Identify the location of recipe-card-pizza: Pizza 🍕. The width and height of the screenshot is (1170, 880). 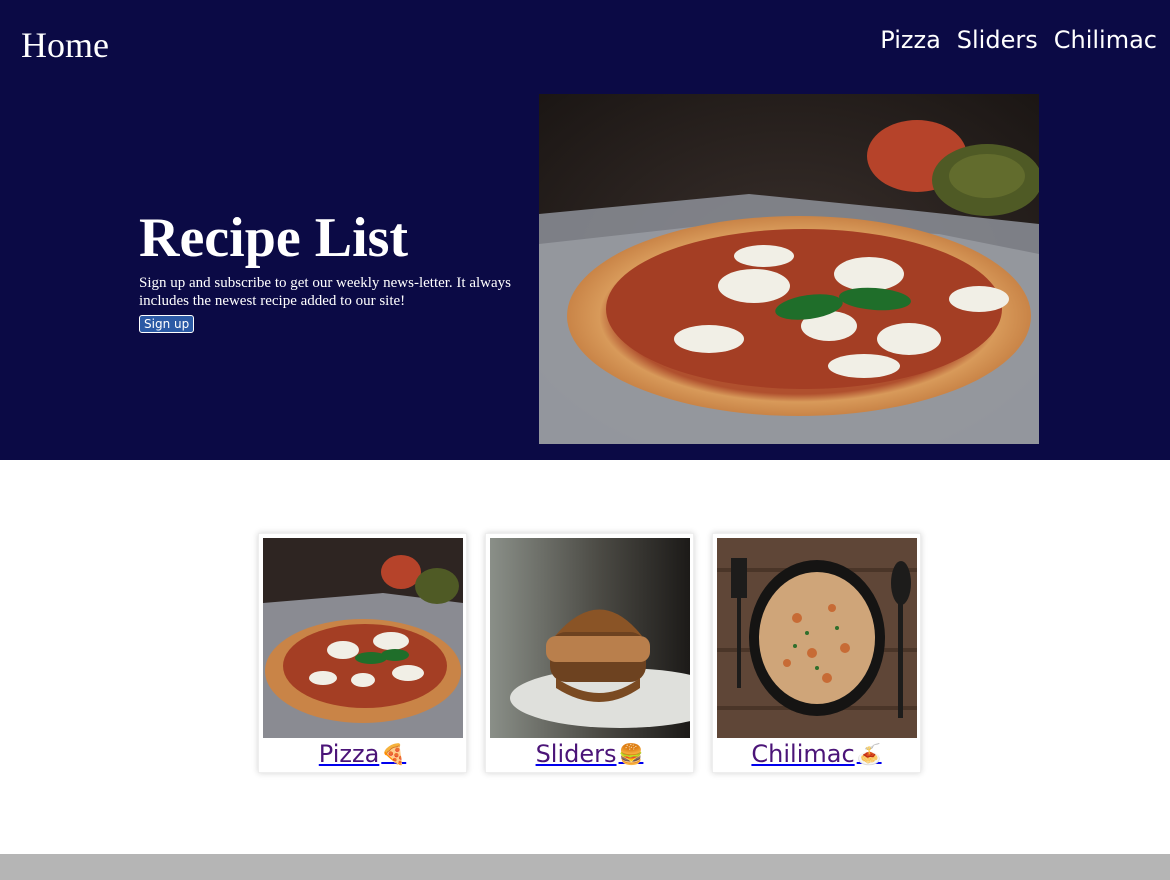
(362, 653).